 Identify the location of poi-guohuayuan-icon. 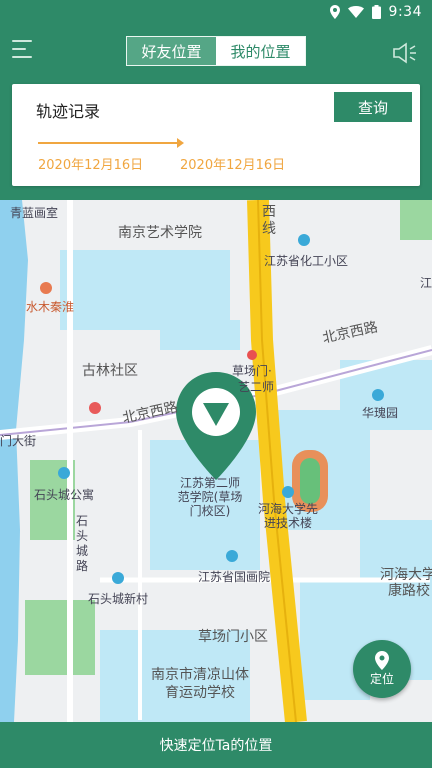
(232, 556).